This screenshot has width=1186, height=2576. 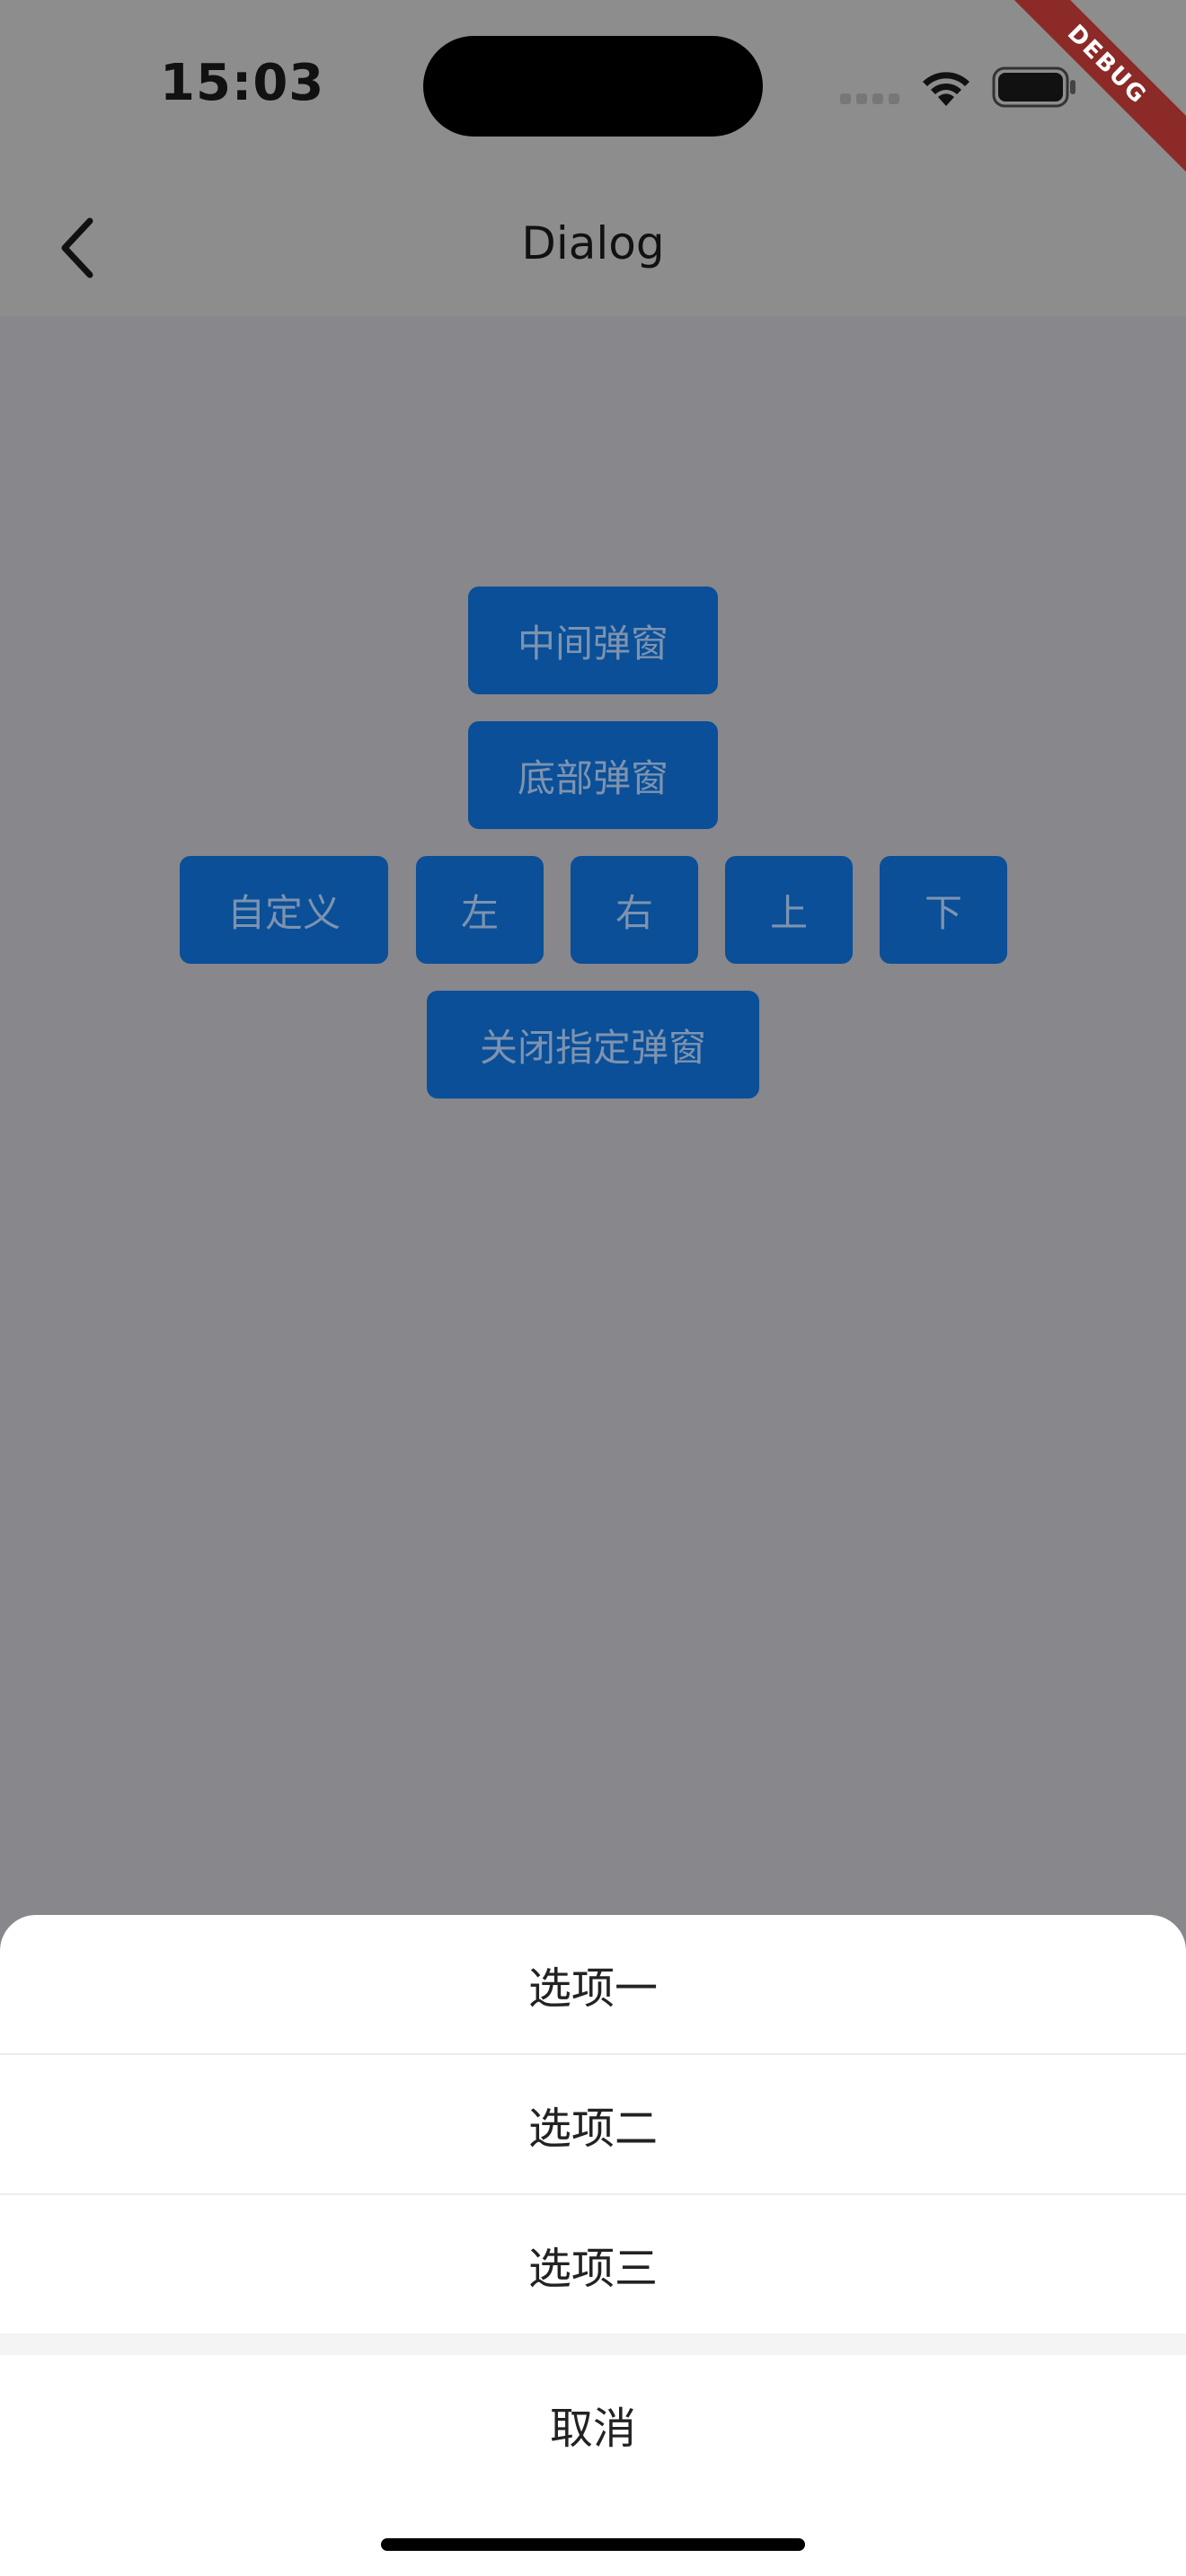 I want to click on custom-dialog-button: 自定义, so click(x=284, y=910).